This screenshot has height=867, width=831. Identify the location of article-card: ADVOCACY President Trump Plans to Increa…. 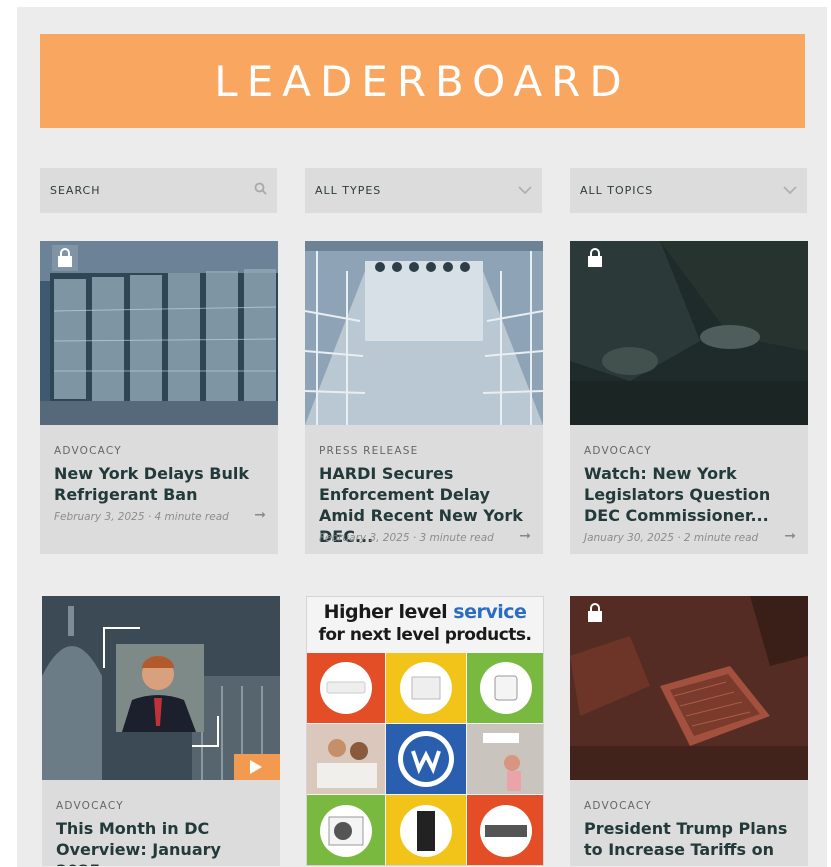
(689, 731).